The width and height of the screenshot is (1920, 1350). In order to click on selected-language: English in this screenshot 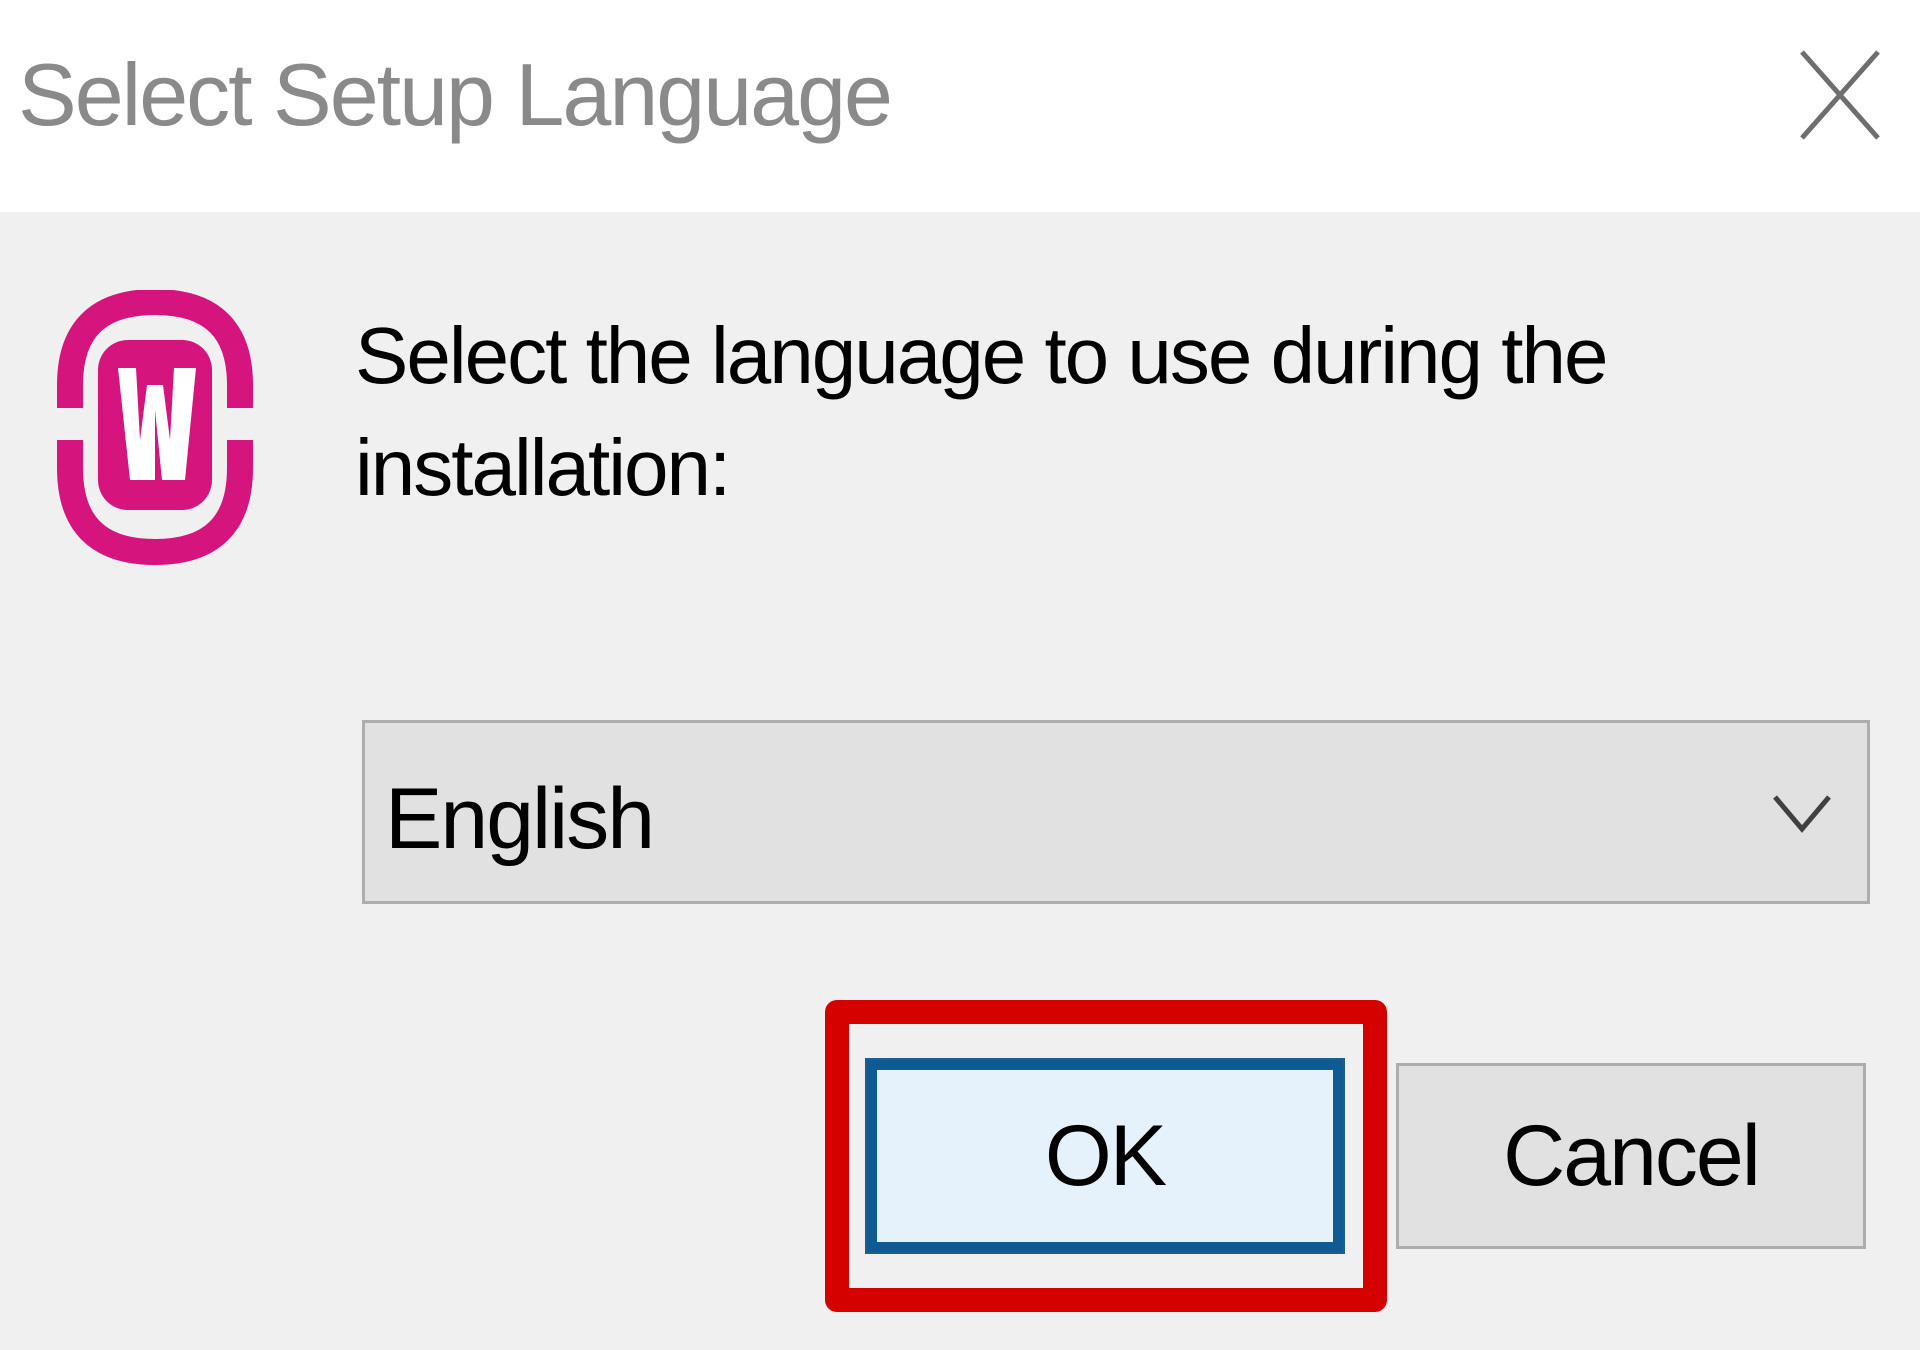, I will do `click(520, 819)`.